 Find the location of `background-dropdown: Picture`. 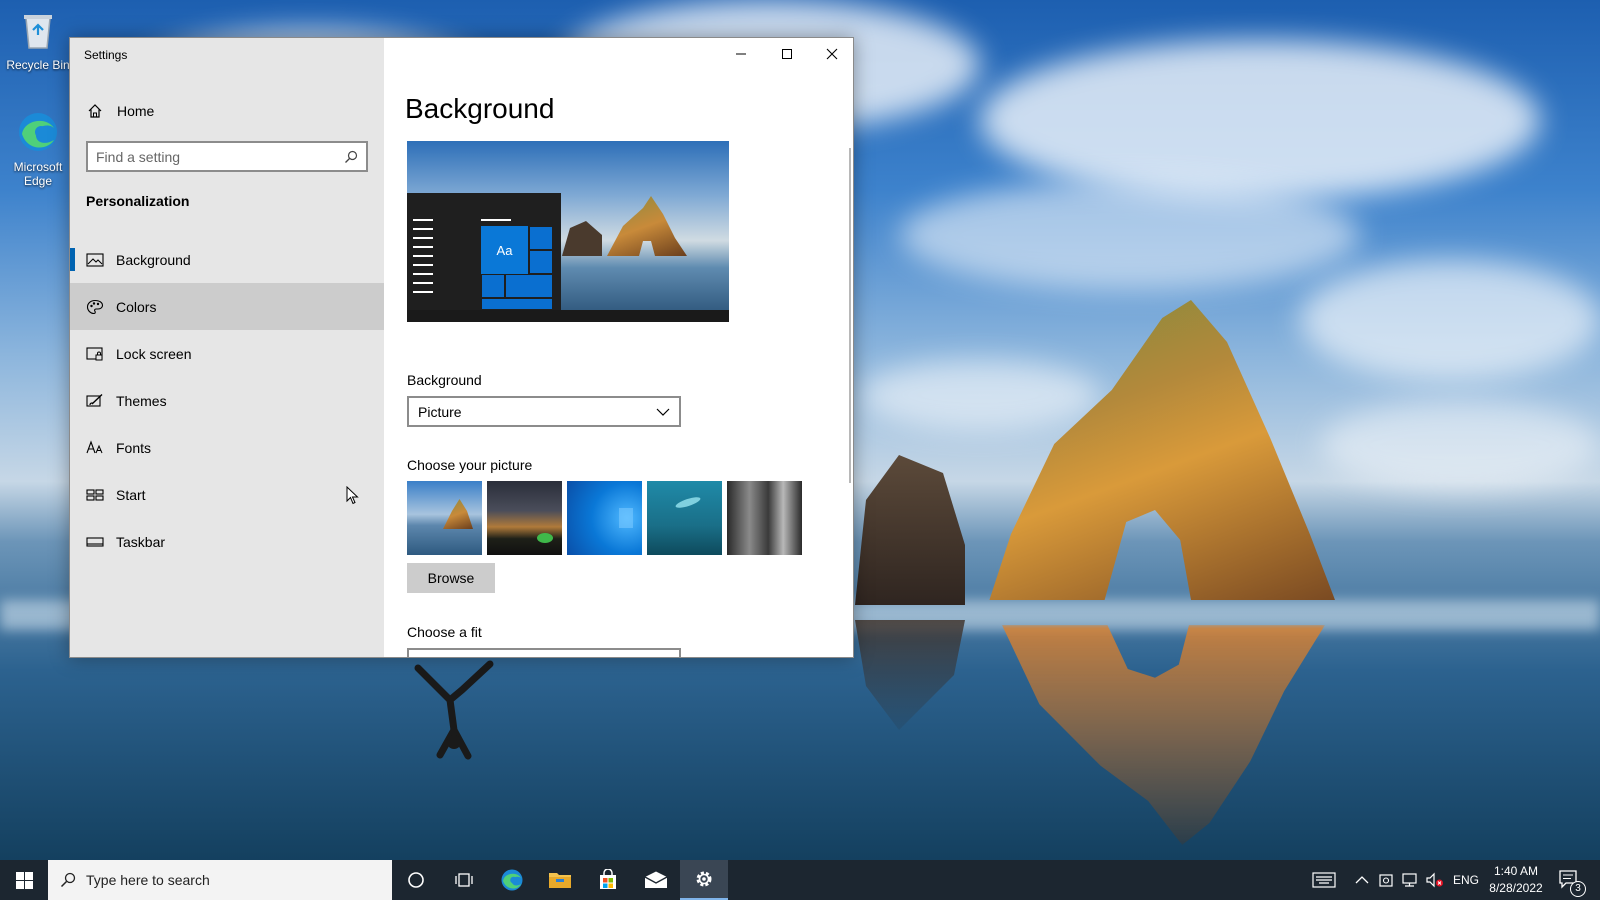

background-dropdown: Picture is located at coordinates (544, 411).